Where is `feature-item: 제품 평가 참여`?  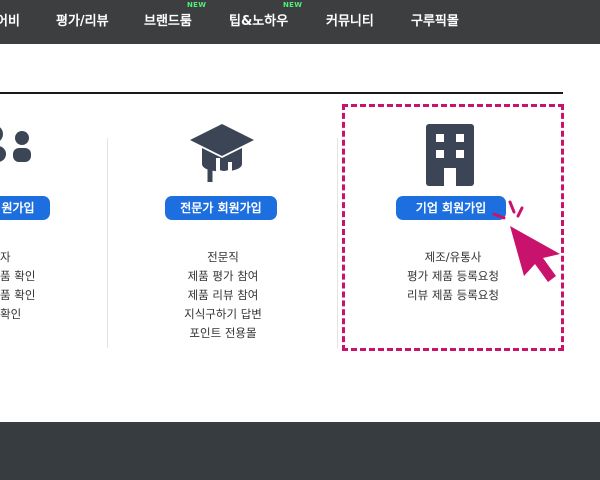 feature-item: 제품 평가 참여 is located at coordinates (223, 276).